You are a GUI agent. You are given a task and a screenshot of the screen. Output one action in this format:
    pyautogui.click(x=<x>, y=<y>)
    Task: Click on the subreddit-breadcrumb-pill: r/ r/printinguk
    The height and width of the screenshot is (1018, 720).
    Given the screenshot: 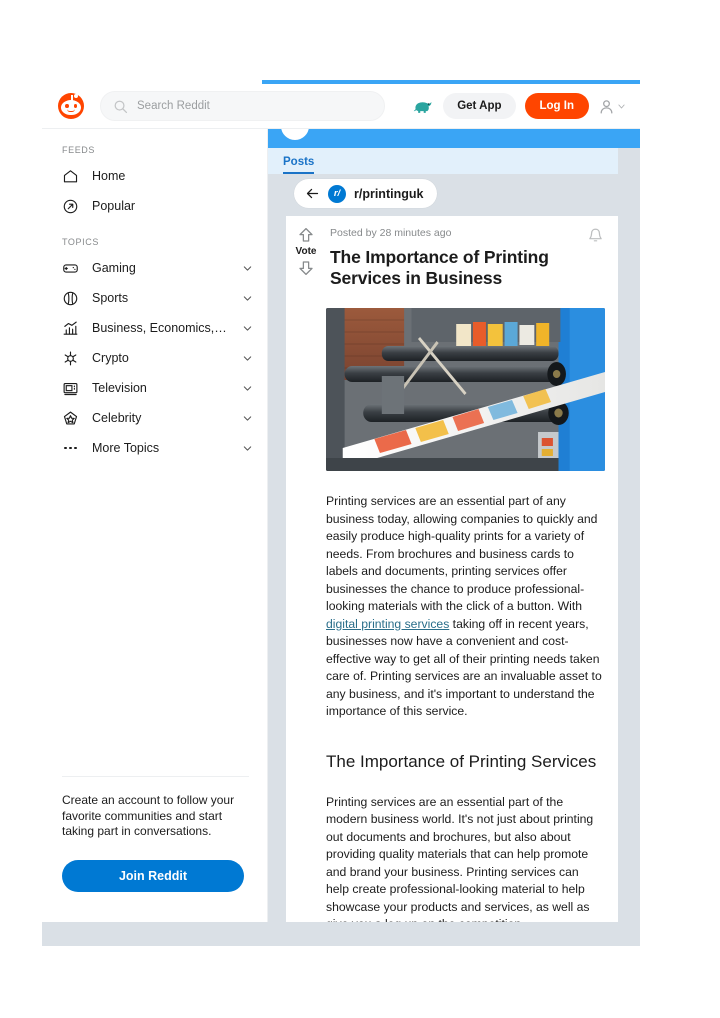 What is the action you would take?
    pyautogui.click(x=366, y=193)
    